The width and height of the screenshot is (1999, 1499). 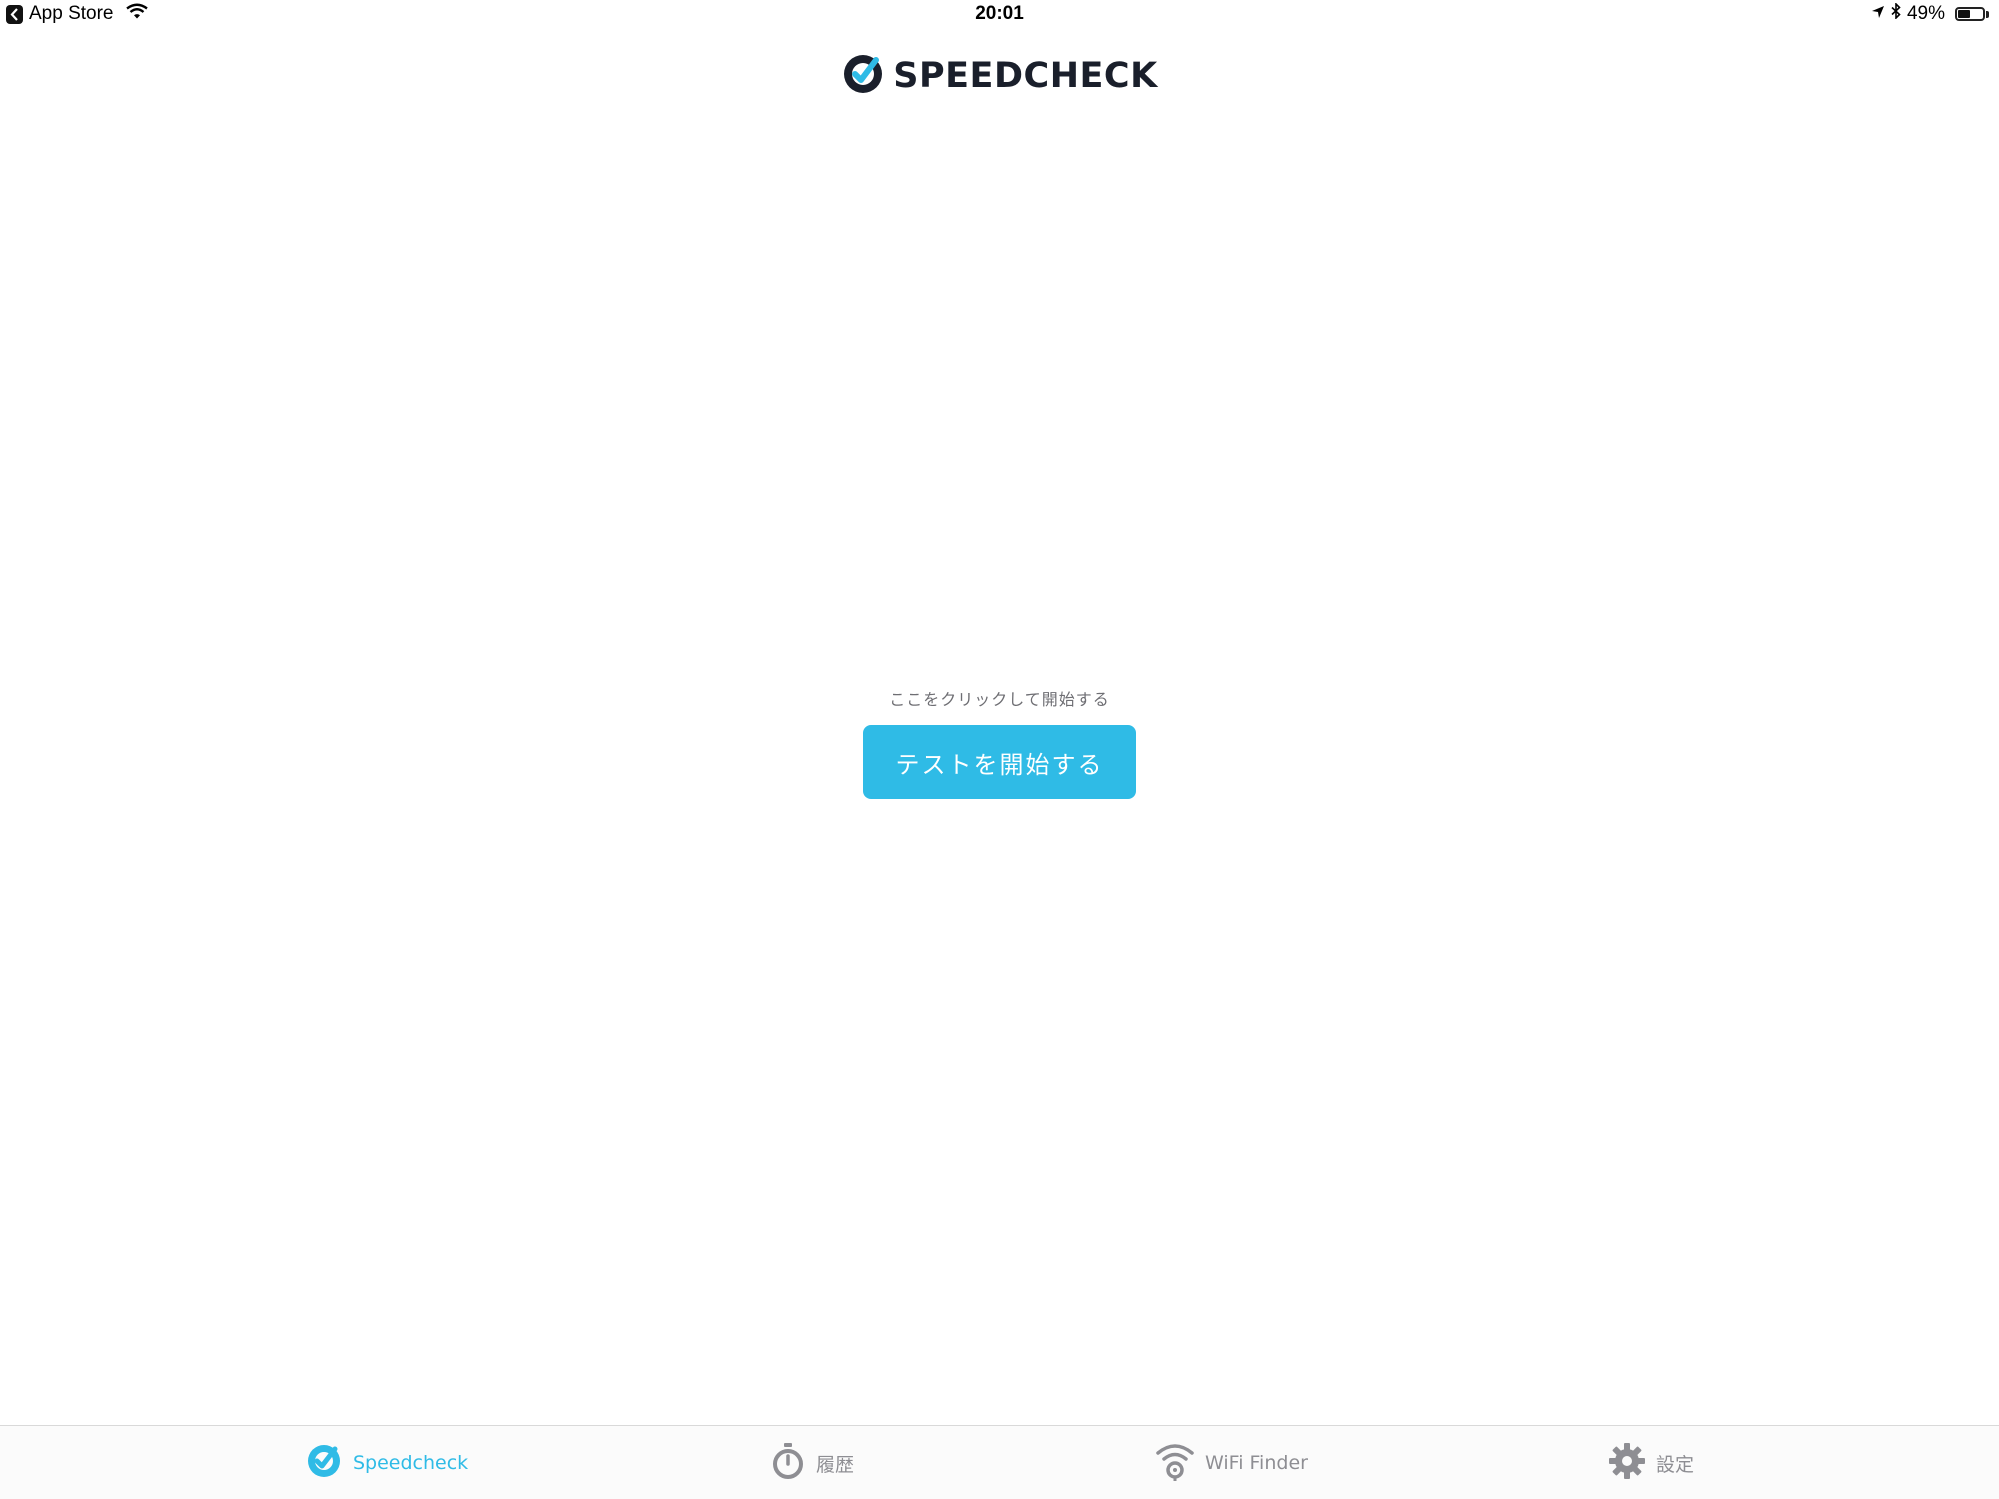 I want to click on gear-icon, so click(x=1627, y=1463).